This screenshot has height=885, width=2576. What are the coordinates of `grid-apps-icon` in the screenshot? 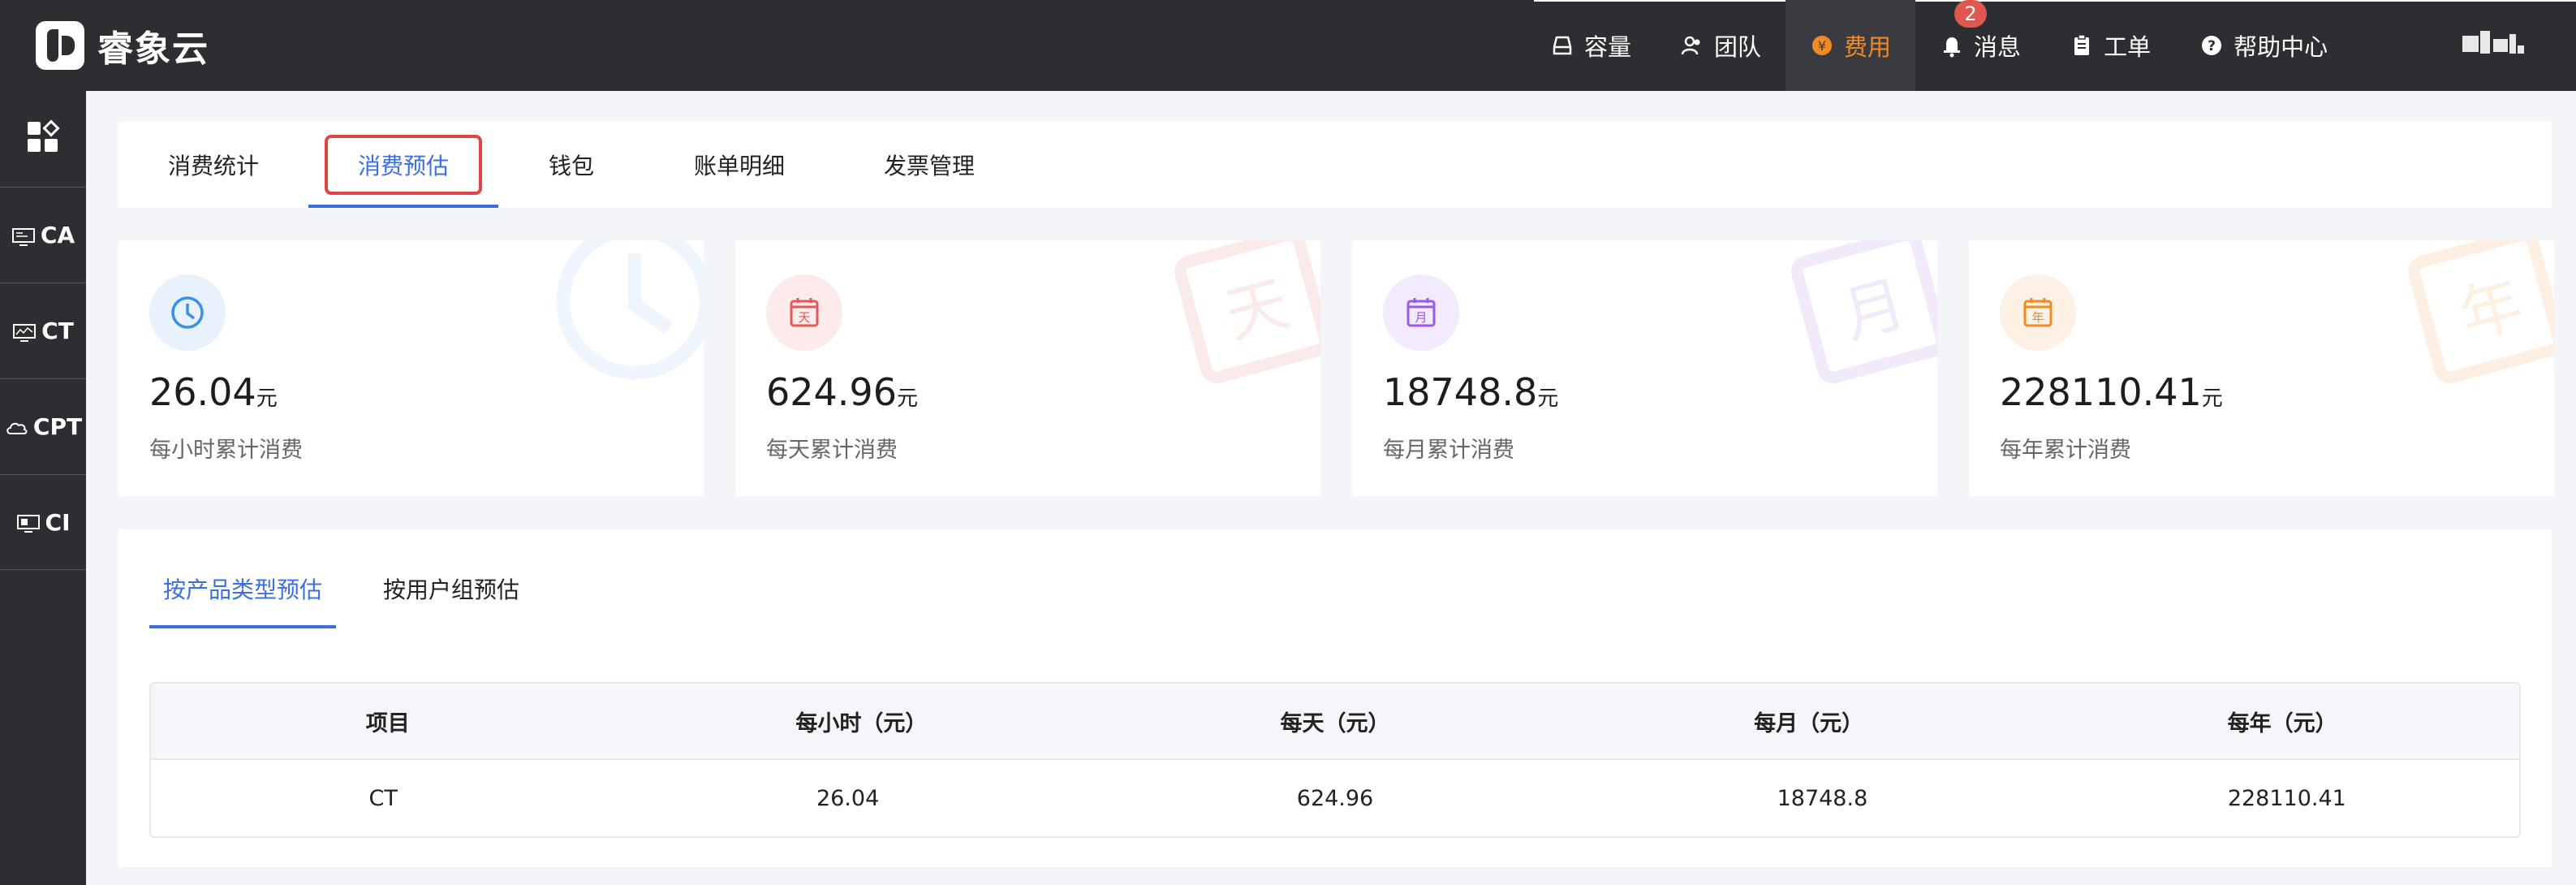 It's located at (43, 138).